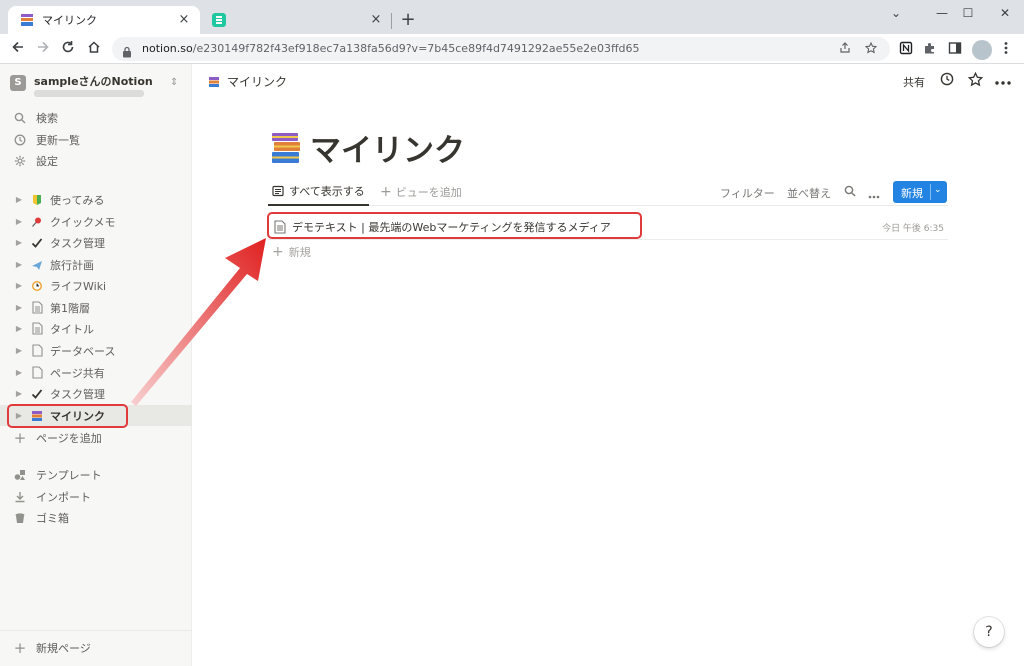 This screenshot has height=666, width=1024. What do you see at coordinates (69, 475) in the screenshot?
I see `sidebar-item-label: テンプレート` at bounding box center [69, 475].